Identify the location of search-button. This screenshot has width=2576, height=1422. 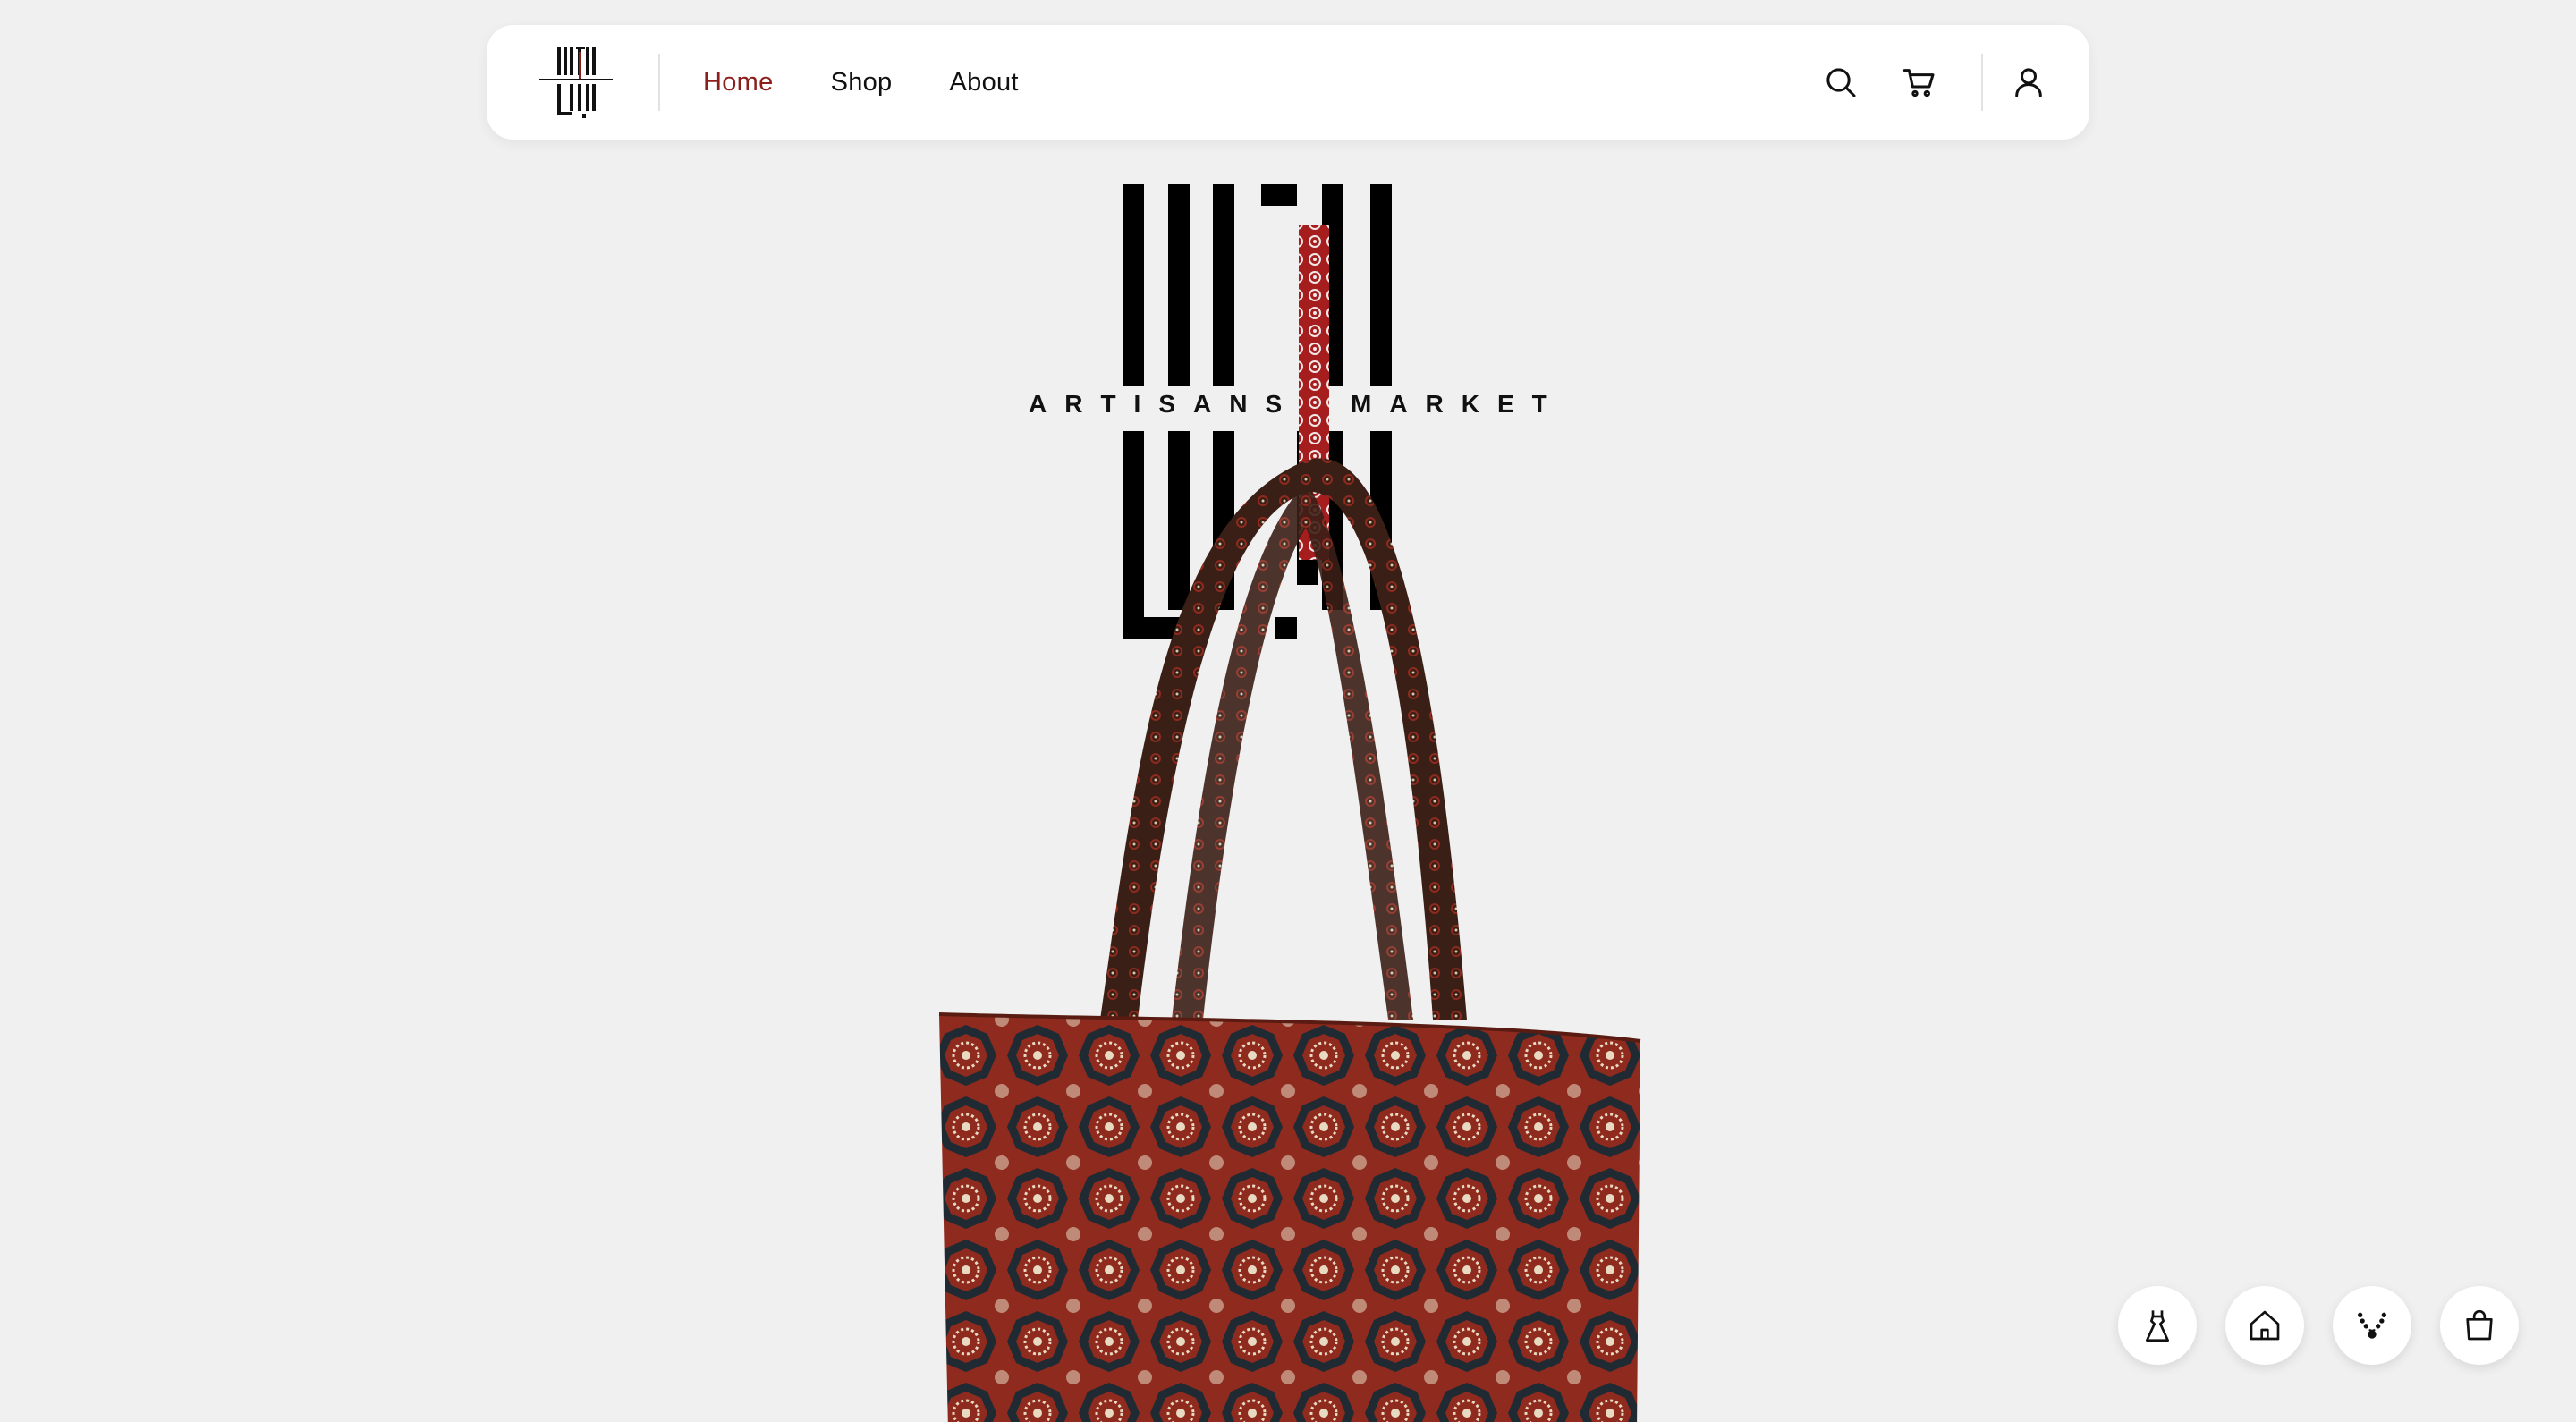
(1841, 82).